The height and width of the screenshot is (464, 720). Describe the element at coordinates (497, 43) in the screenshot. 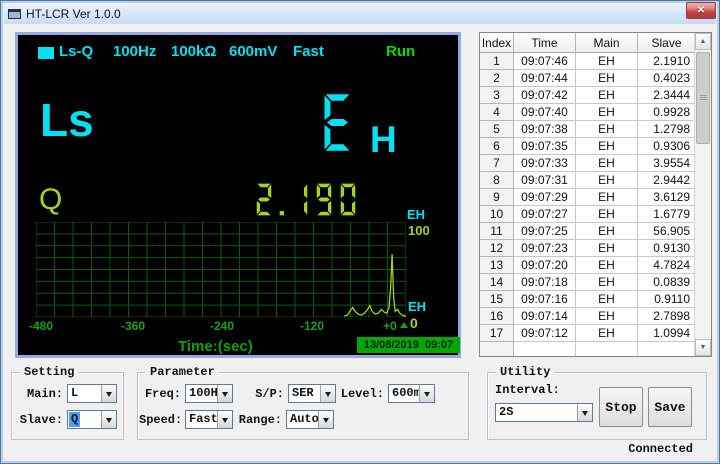

I see `column-header-index: Index` at that location.